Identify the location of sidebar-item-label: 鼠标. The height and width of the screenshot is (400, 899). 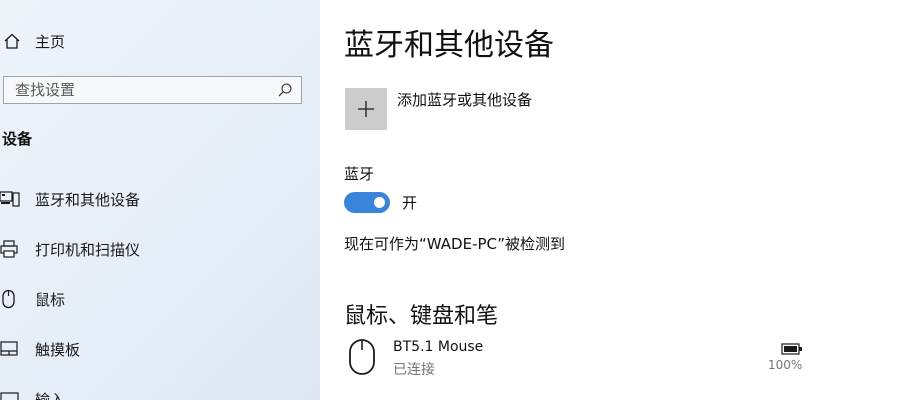
(50, 299).